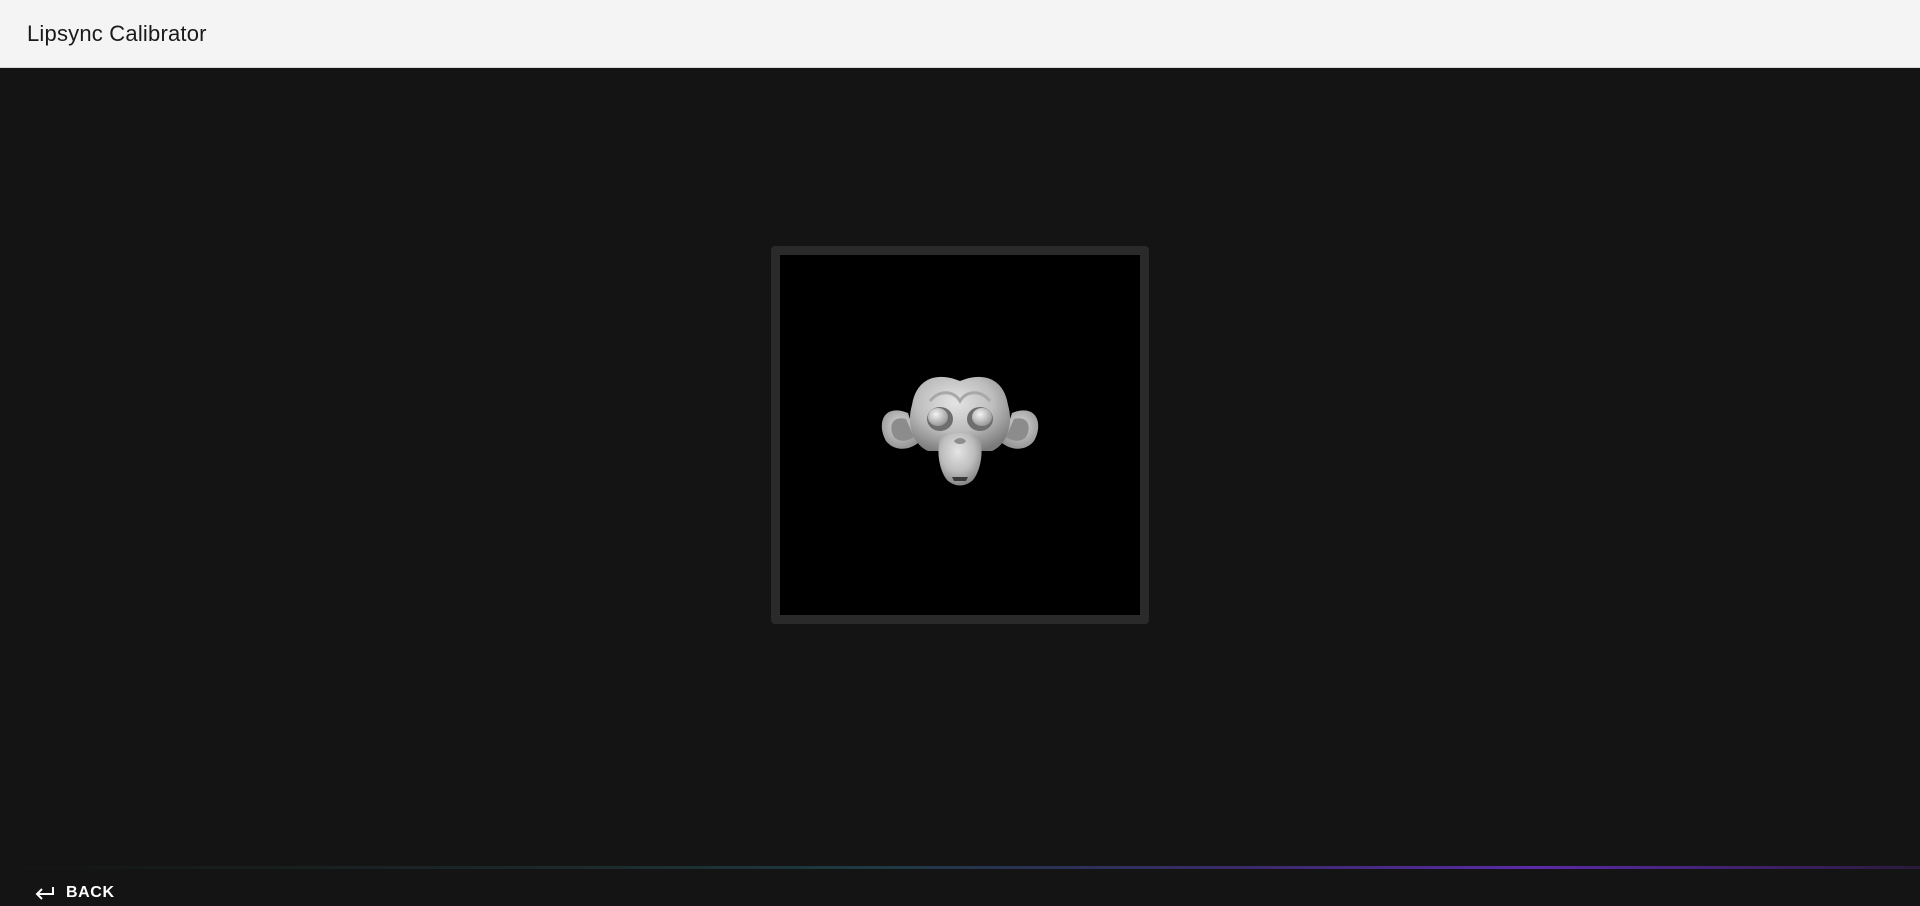 The height and width of the screenshot is (906, 1920). I want to click on monkey-head-model, so click(960, 431).